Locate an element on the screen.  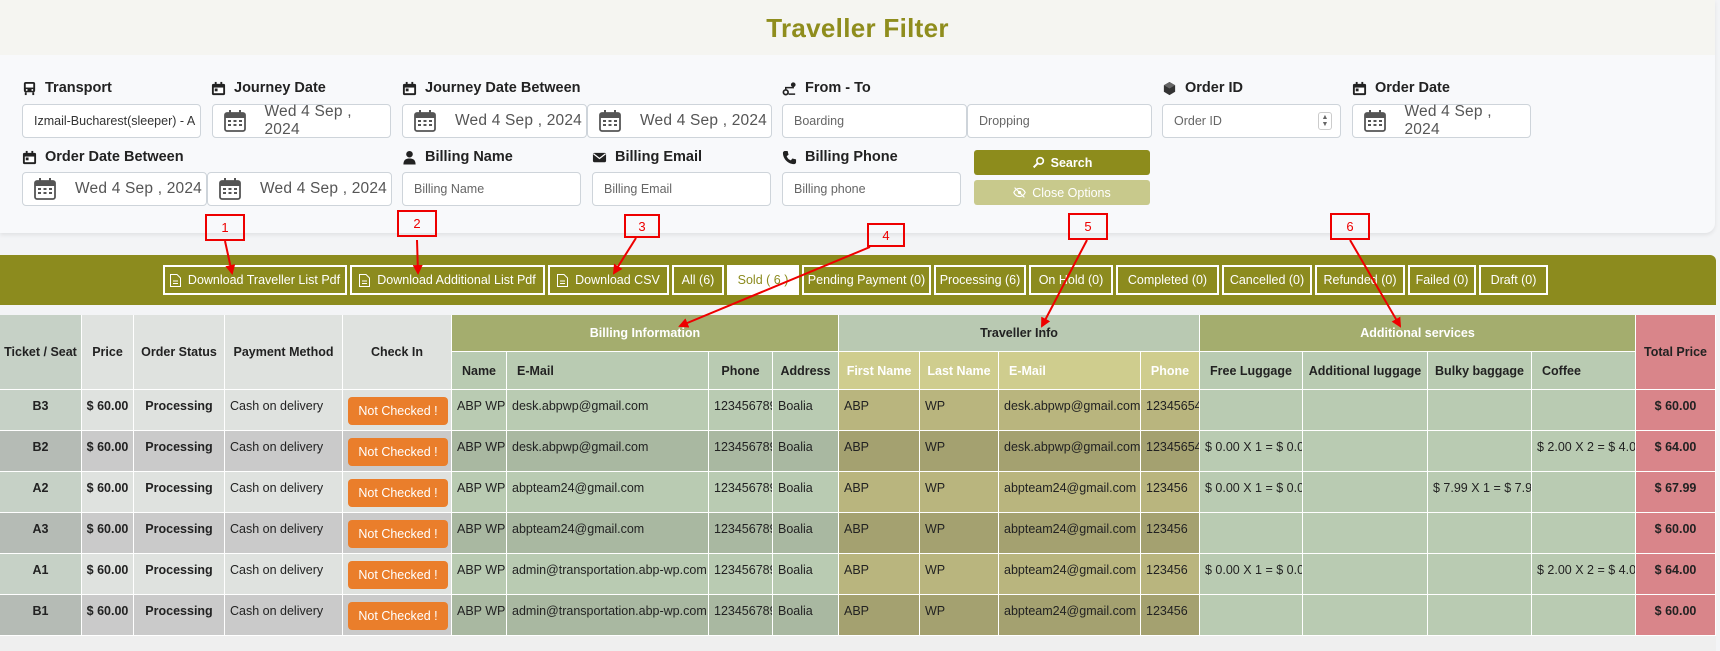
table-cell-ticket: B2 is located at coordinates (41, 451).